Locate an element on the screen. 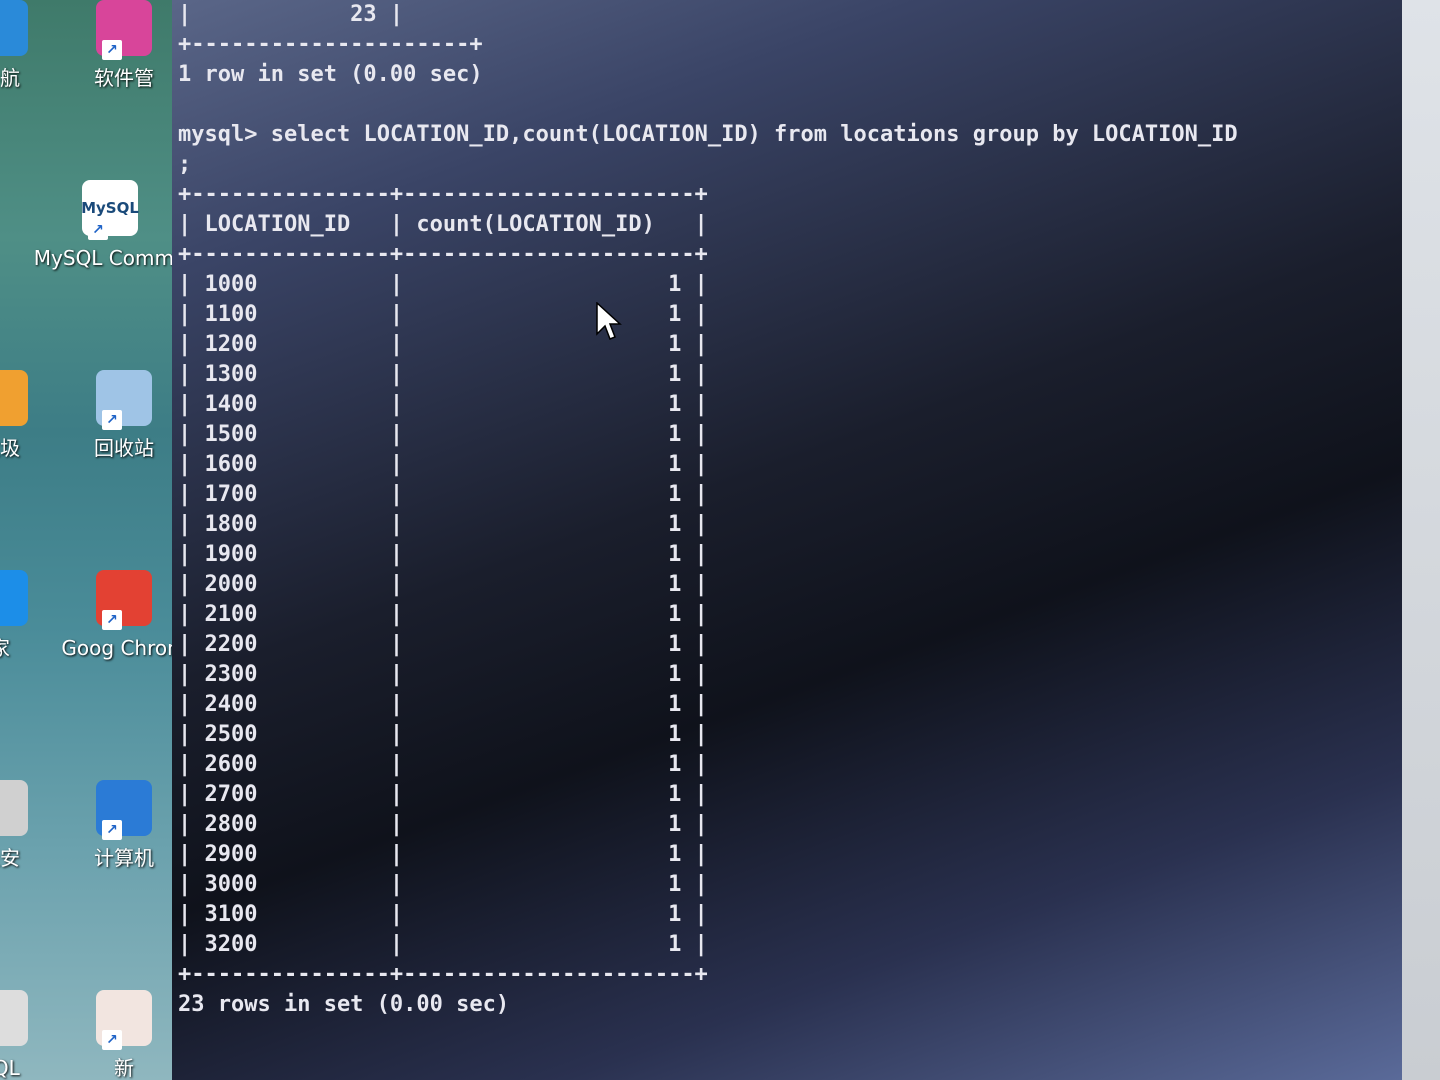 The width and height of the screenshot is (1440, 1080). desktop-icon-label: 家 is located at coordinates (5, 648).